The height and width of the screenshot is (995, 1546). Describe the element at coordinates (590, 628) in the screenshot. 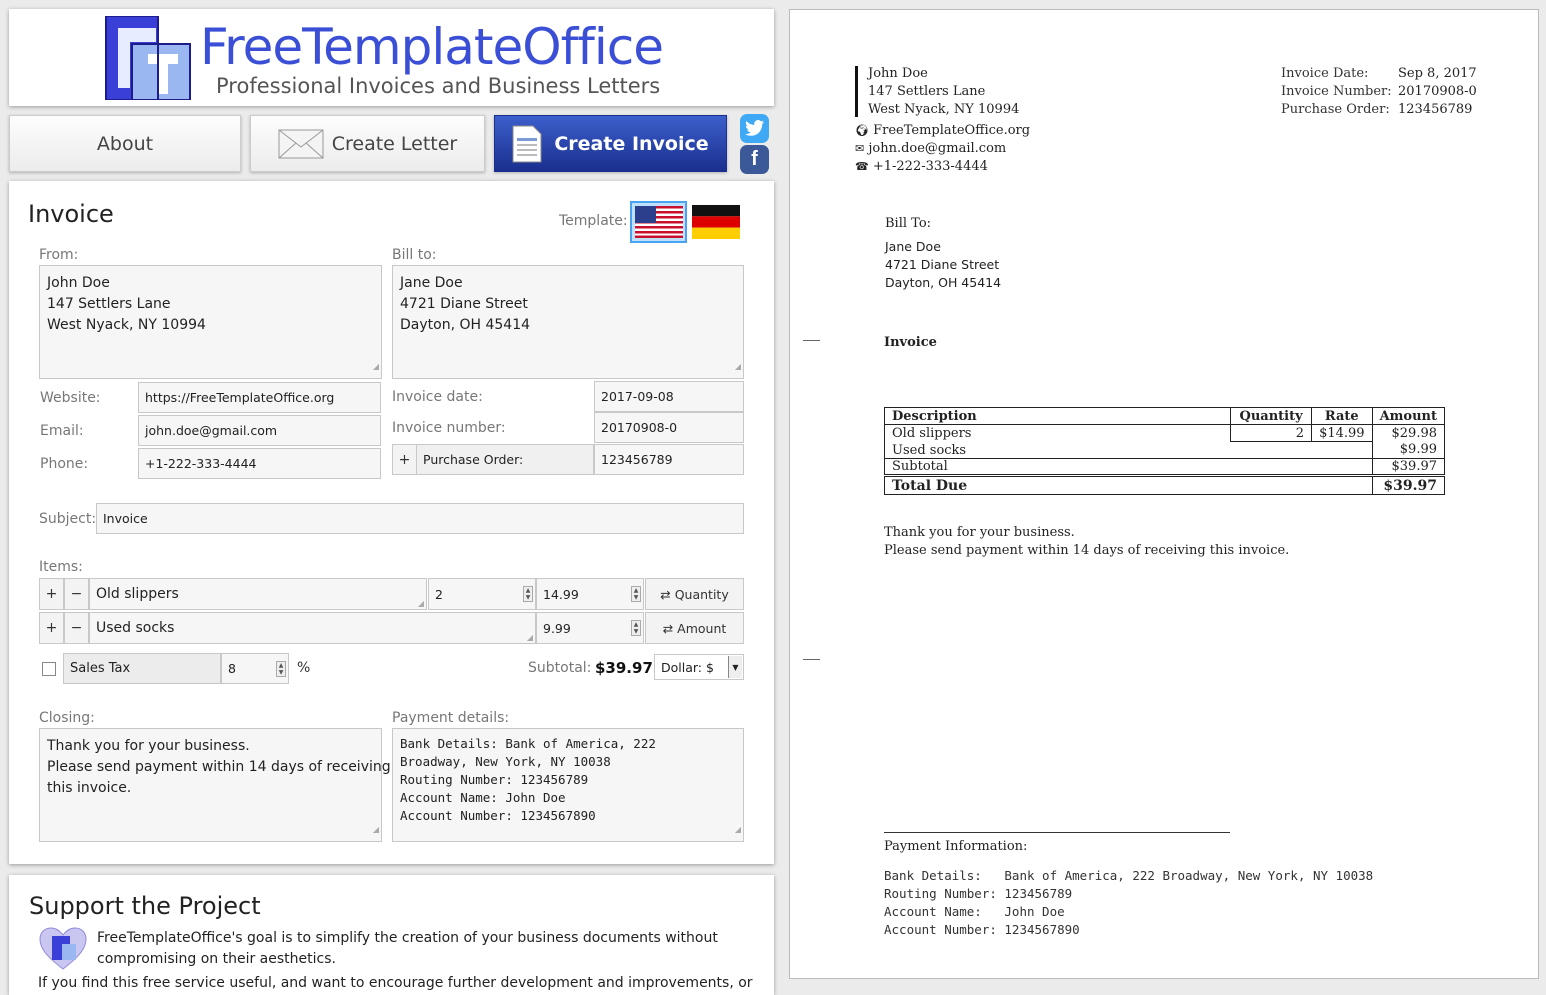

I see `item-amount-input: 9.99 ▲ ▼` at that location.